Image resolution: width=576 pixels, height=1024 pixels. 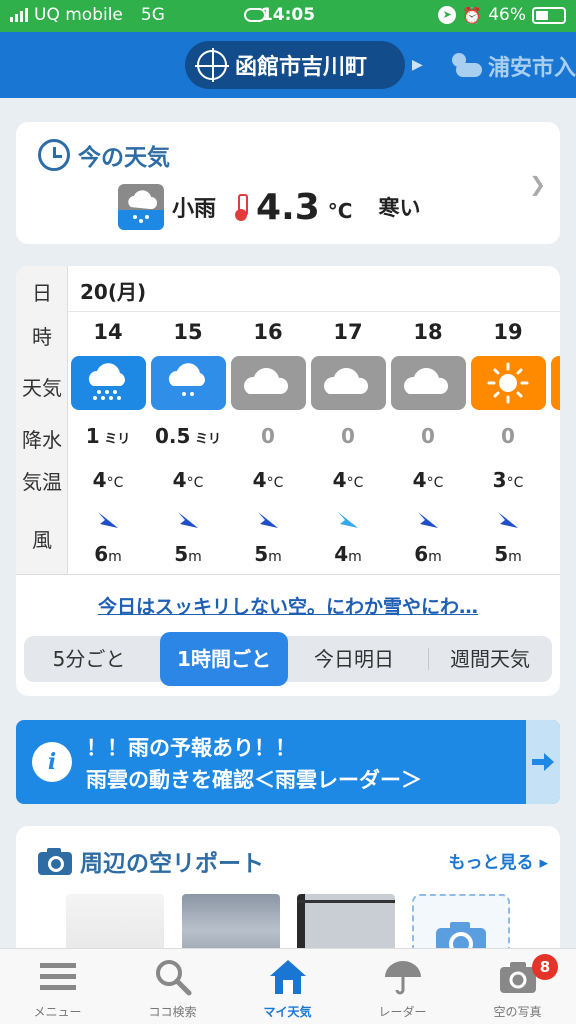 I want to click on nav-menu: メニュー, so click(x=57, y=986).